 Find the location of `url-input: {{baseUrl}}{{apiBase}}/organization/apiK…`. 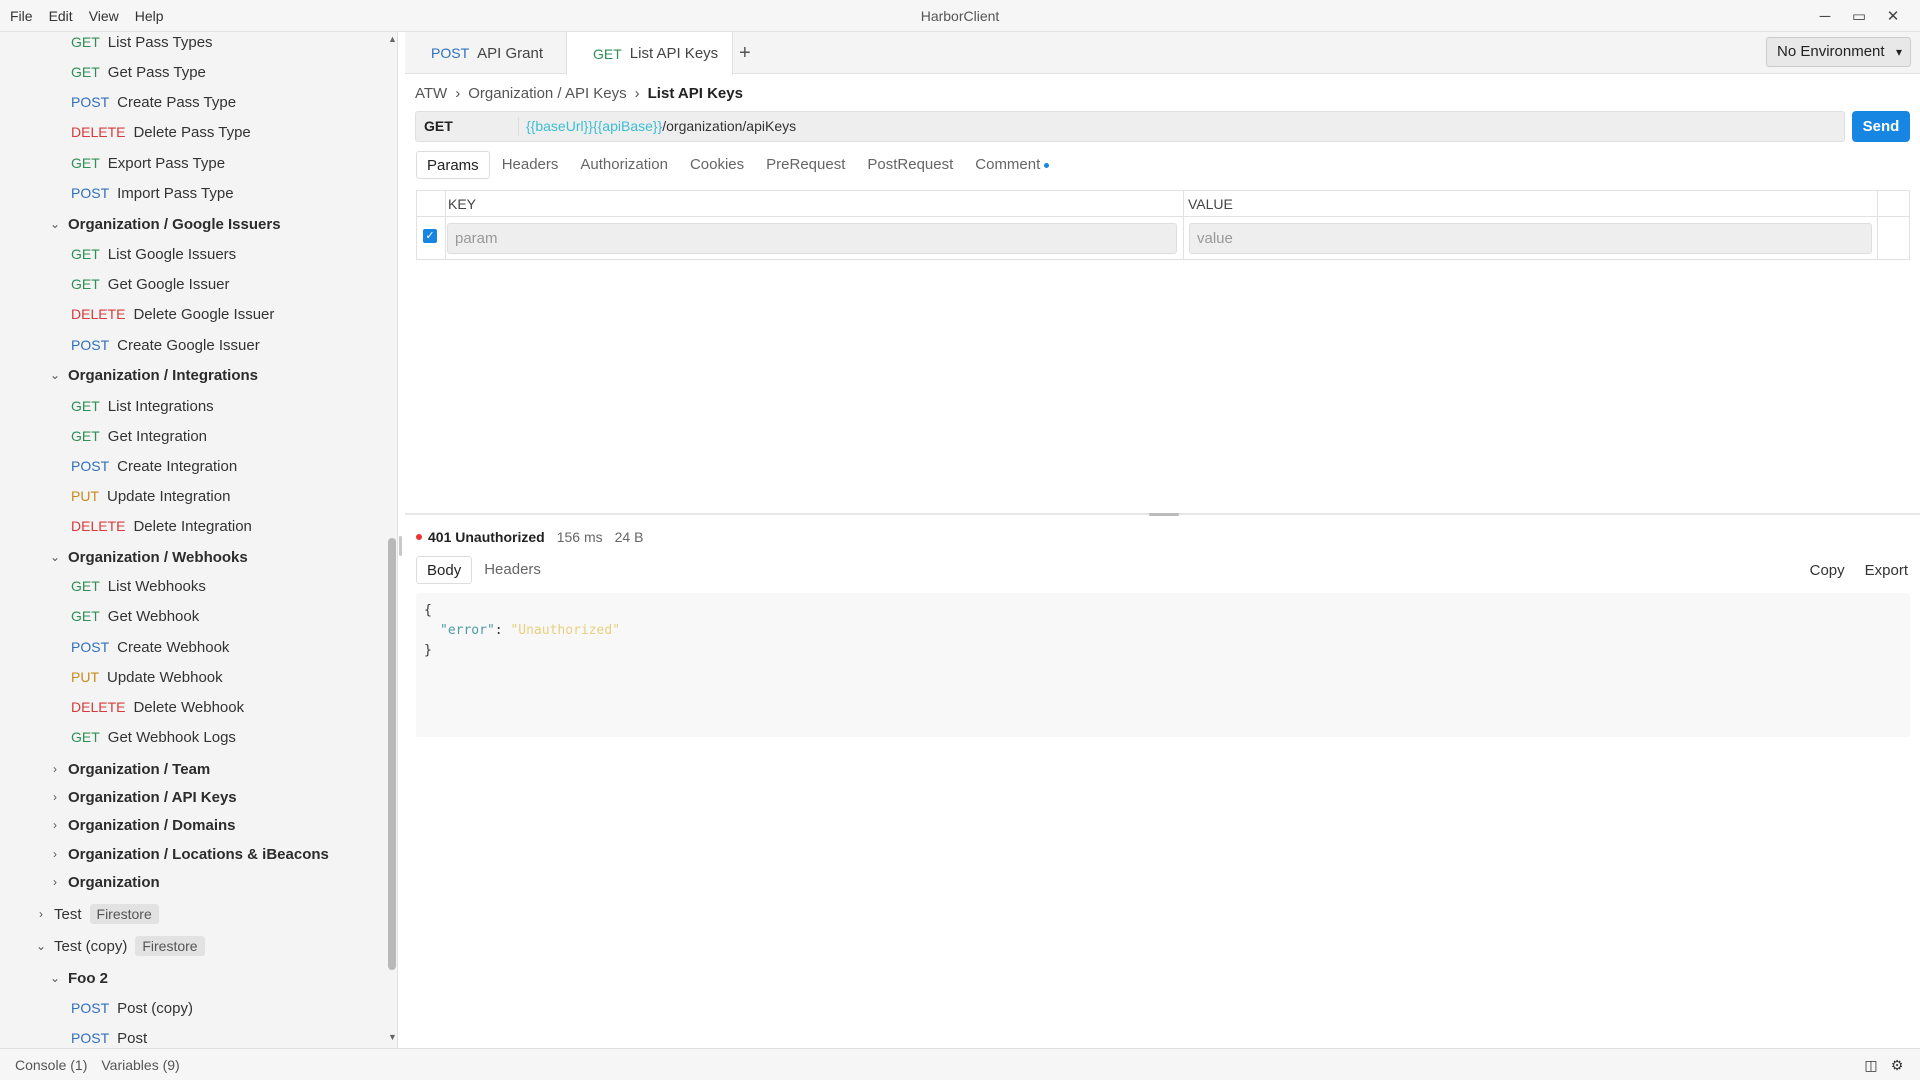

url-input: {{baseUrl}}{{apiBase}}/organization/apiK… is located at coordinates (661, 126).